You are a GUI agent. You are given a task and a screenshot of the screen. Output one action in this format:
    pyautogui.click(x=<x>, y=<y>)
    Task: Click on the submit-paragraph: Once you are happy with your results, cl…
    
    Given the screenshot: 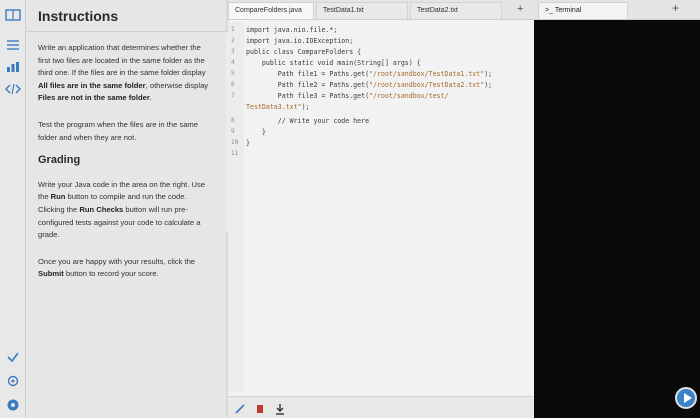 What is the action you would take?
    pyautogui.click(x=126, y=268)
    